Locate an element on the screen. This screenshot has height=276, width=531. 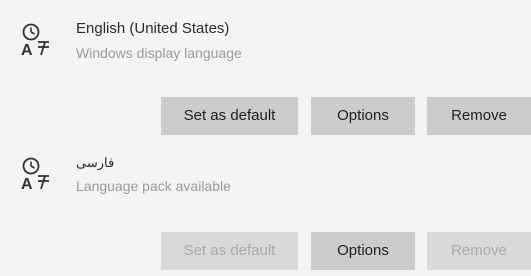
language-status: Windows display language is located at coordinates (159, 53).